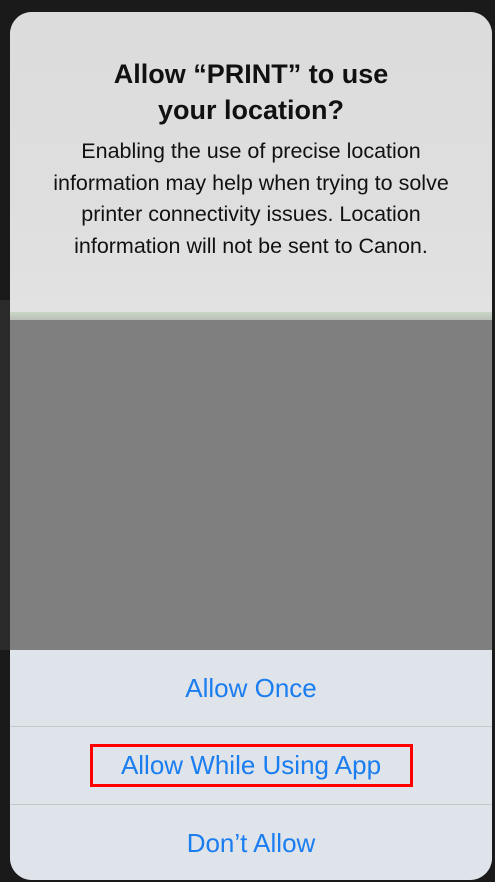  I want to click on allow-once-label: Allow Once, so click(251, 687).